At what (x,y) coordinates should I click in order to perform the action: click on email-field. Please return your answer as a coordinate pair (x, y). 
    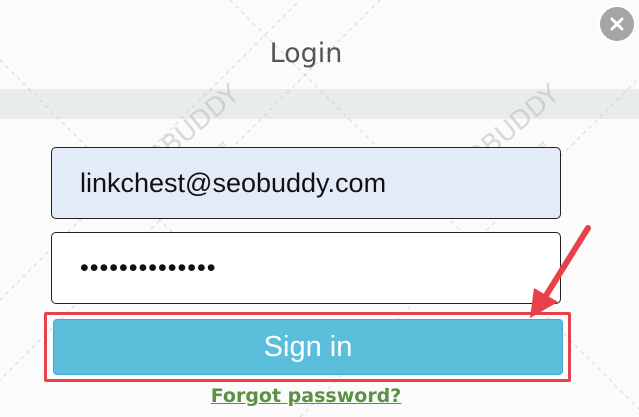
    Looking at the image, I should click on (306, 183).